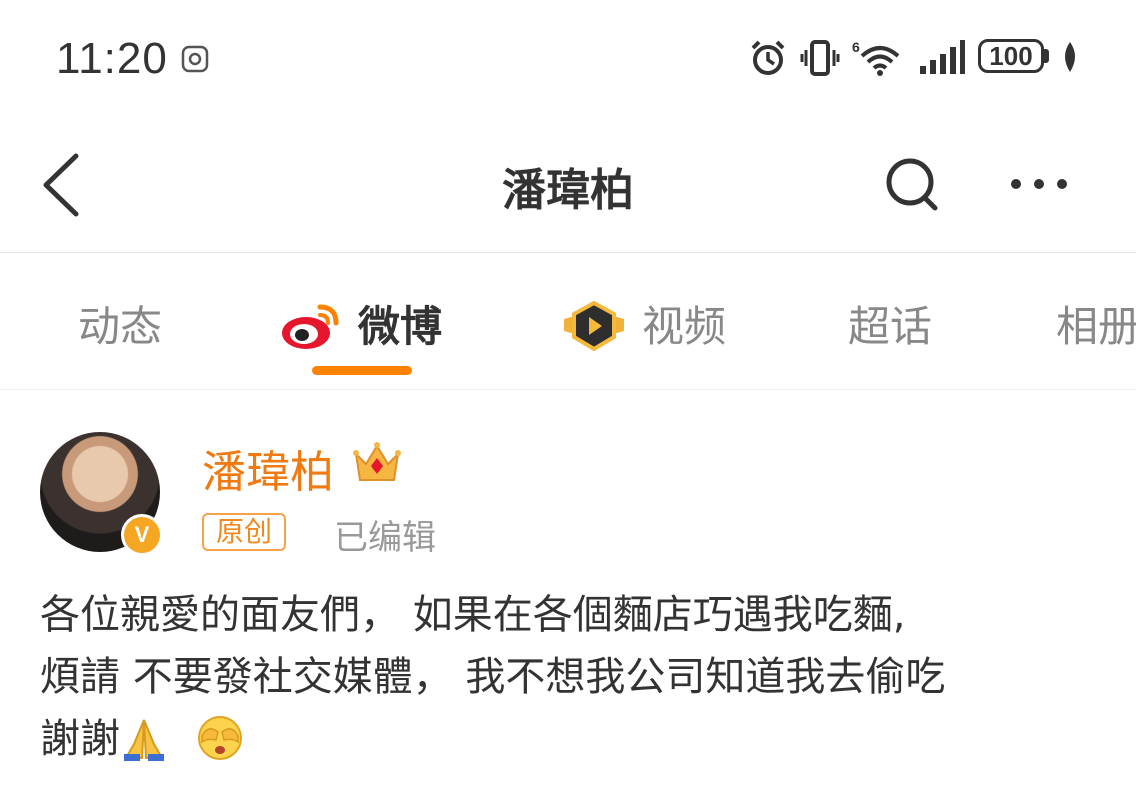 Image resolution: width=1136 pixels, height=789 pixels. I want to click on tab-album: 相册, so click(1096, 323).